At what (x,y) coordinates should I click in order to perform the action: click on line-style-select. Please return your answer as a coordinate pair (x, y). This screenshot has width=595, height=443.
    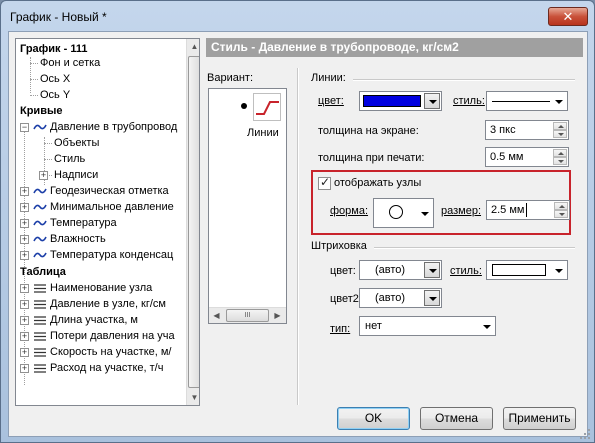
    Looking at the image, I should click on (527, 101).